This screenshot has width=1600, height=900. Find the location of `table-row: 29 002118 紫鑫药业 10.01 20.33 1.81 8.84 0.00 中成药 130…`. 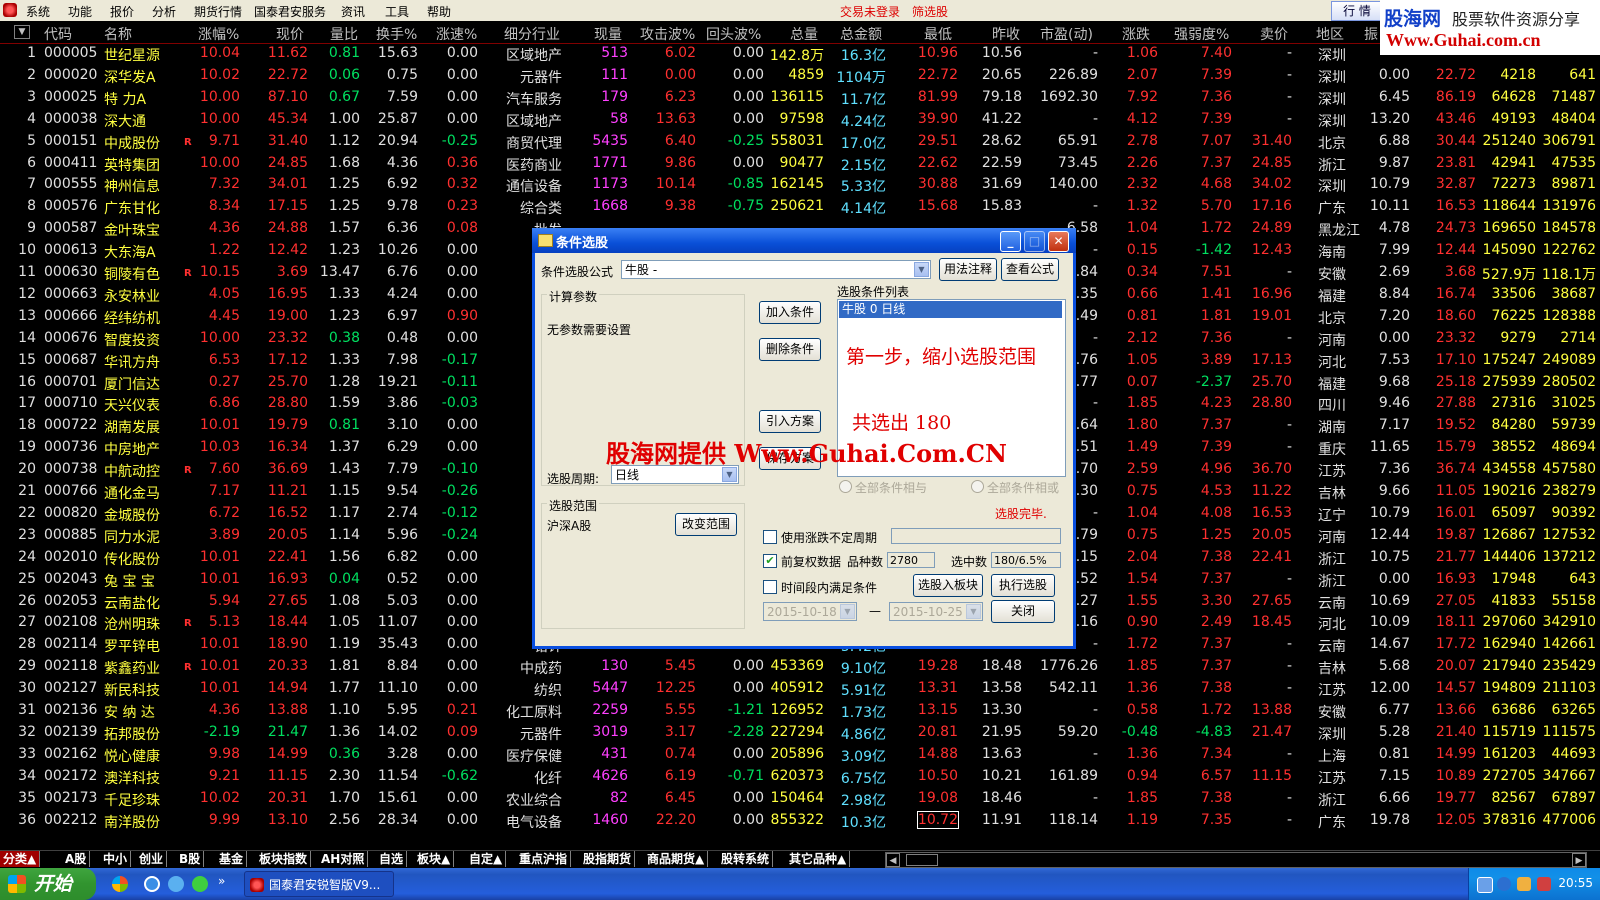

table-row: 29 002118 紫鑫药业 10.01 20.33 1.81 8.84 0.00 中成药 130… is located at coordinates (800, 667).